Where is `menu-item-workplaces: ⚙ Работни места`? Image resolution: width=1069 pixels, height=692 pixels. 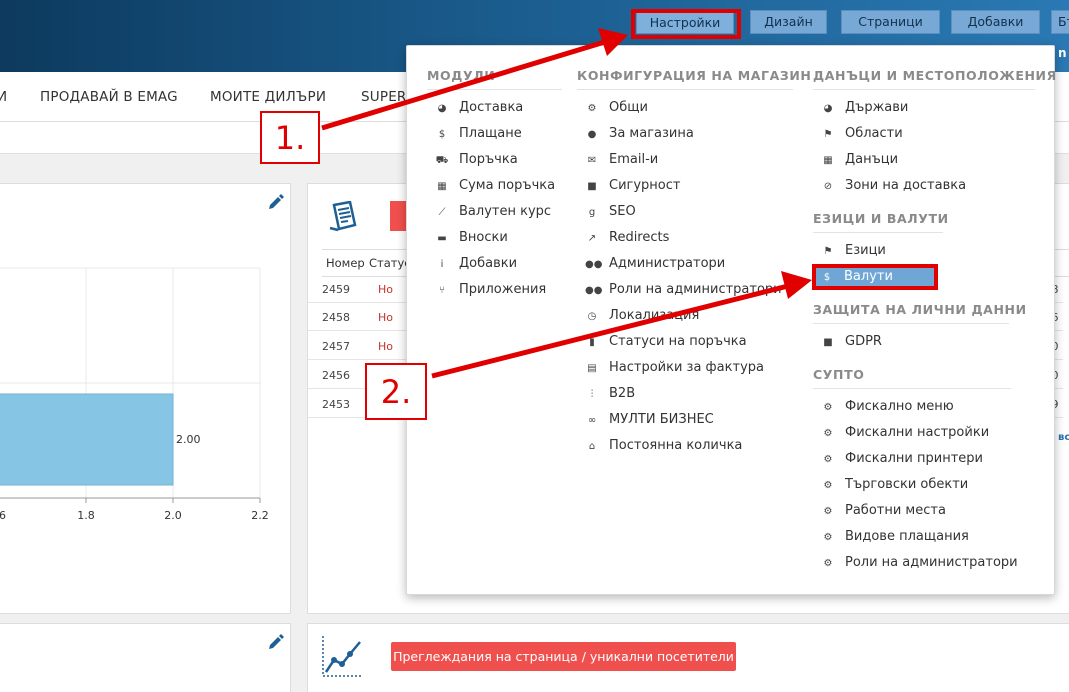 menu-item-workplaces: ⚙ Работни места is located at coordinates (883, 511).